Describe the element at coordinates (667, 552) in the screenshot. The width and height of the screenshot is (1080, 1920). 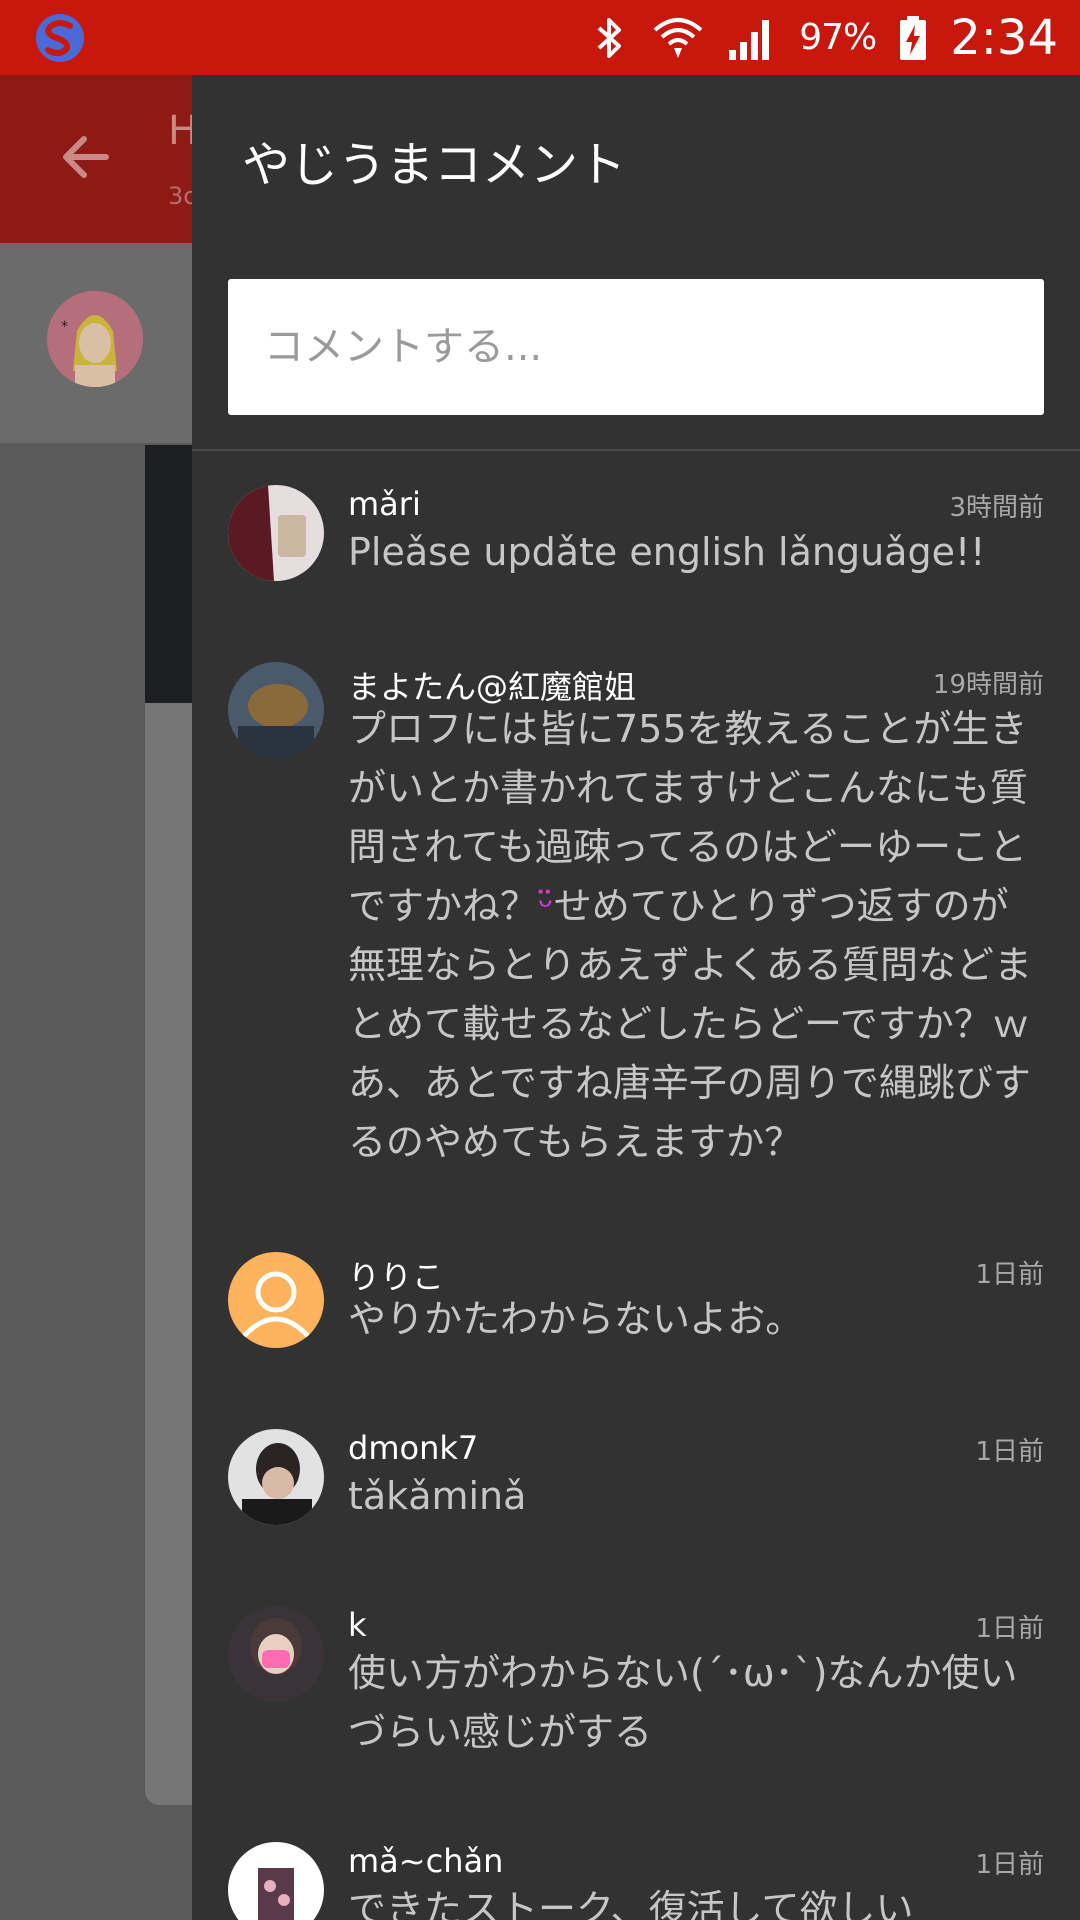
I see `comment-text: Pleǎse updǎte english lǎnguǎge!!` at that location.